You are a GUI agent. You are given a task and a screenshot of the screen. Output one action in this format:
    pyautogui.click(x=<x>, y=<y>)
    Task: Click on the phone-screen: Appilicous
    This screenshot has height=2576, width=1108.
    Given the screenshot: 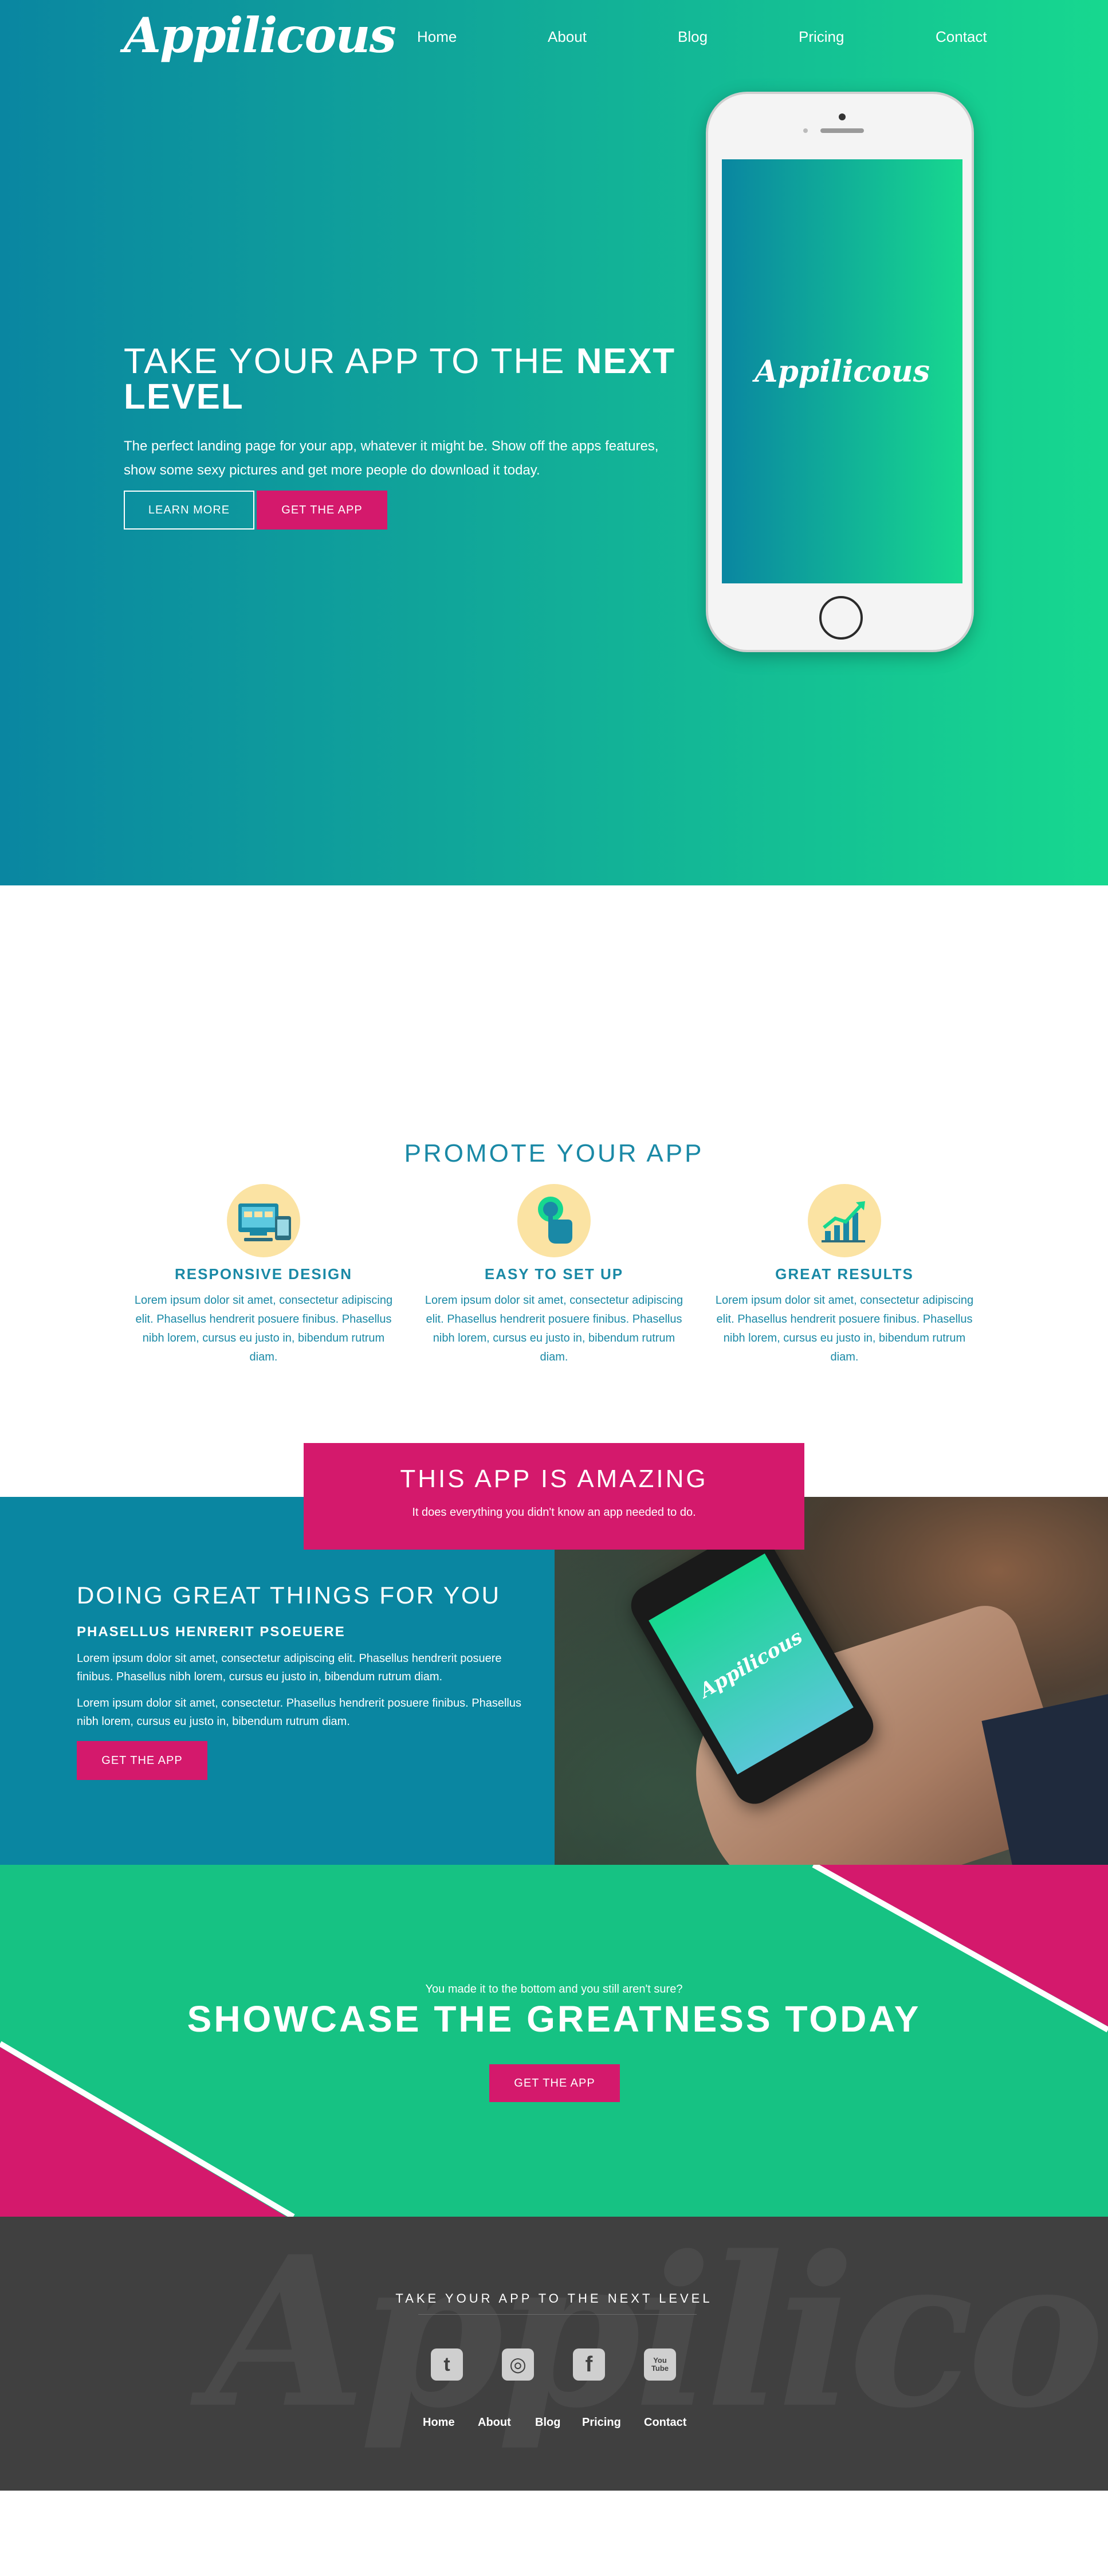 What is the action you would take?
    pyautogui.click(x=842, y=371)
    